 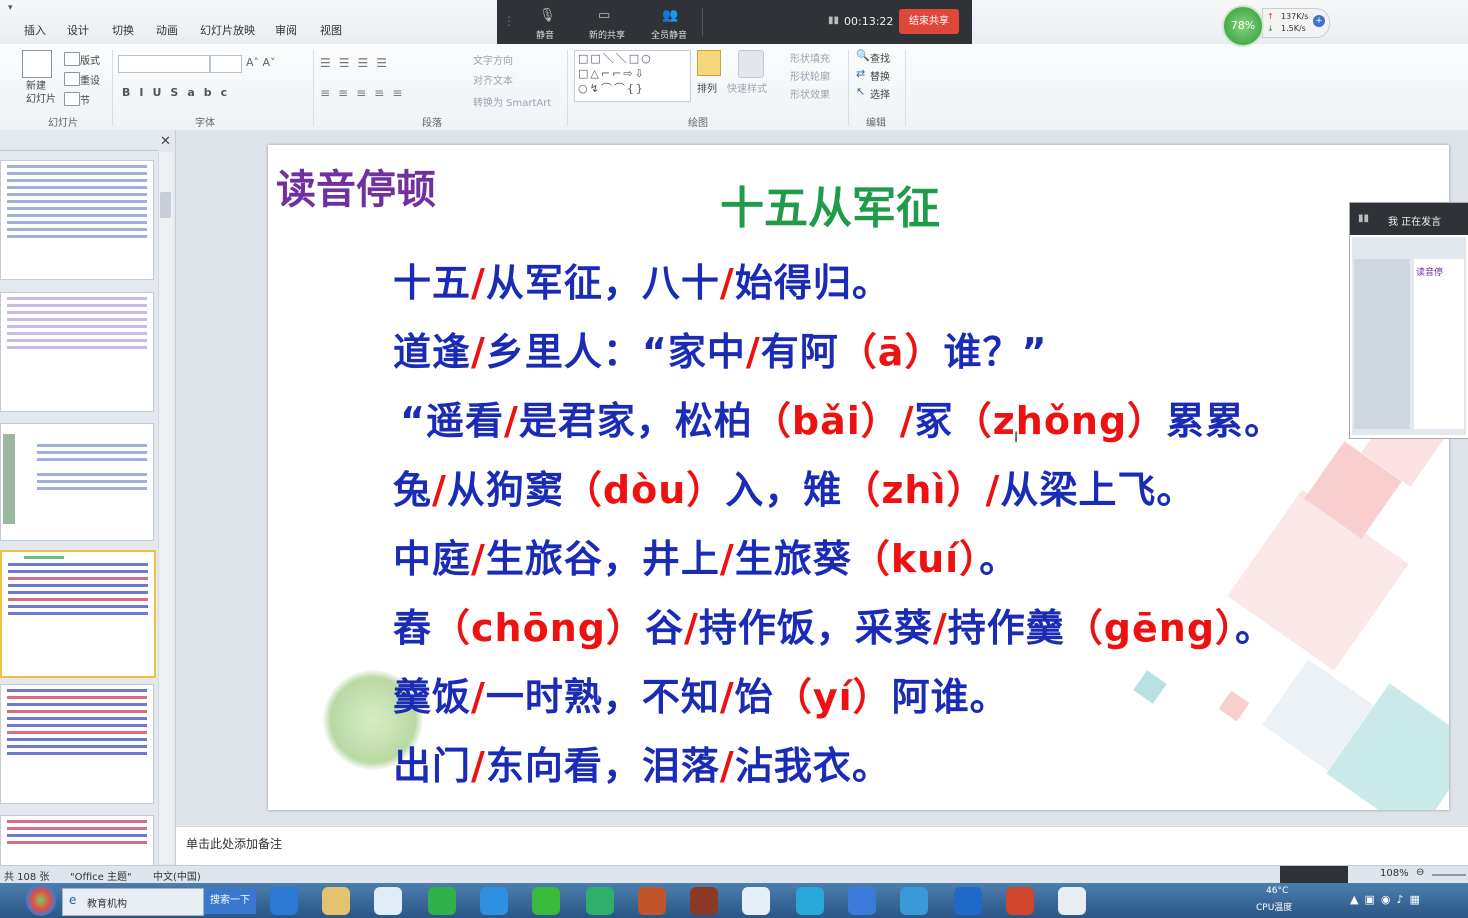 What do you see at coordinates (546, 901) in the screenshot?
I see `iqiyi-taskbar-icon` at bounding box center [546, 901].